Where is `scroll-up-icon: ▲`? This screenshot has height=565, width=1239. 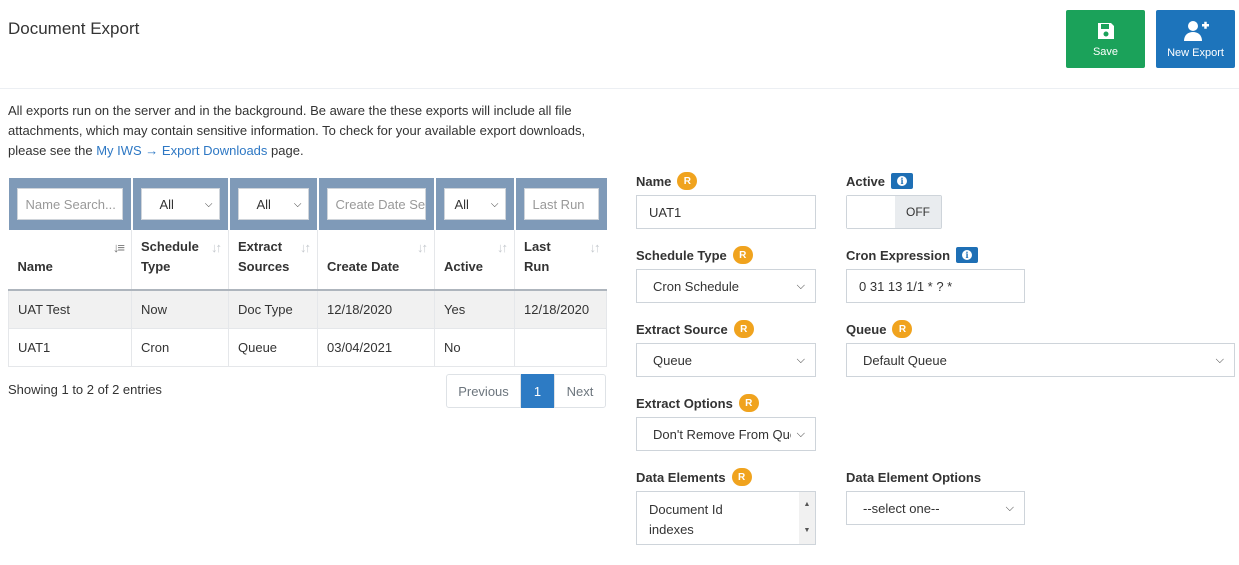 scroll-up-icon: ▲ is located at coordinates (807, 505).